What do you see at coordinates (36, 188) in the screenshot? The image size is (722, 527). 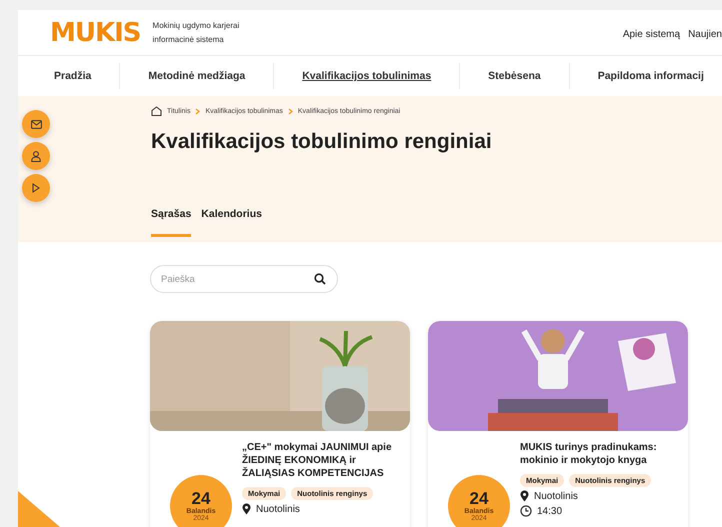 I see `play-icon` at bounding box center [36, 188].